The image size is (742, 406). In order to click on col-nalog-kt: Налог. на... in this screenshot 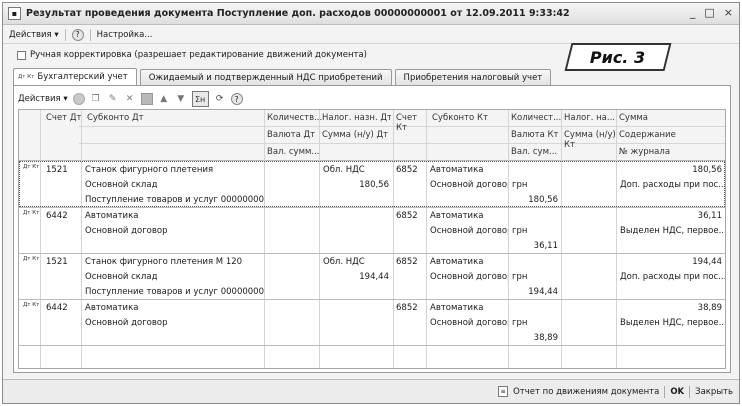, I will do `click(588, 118)`.